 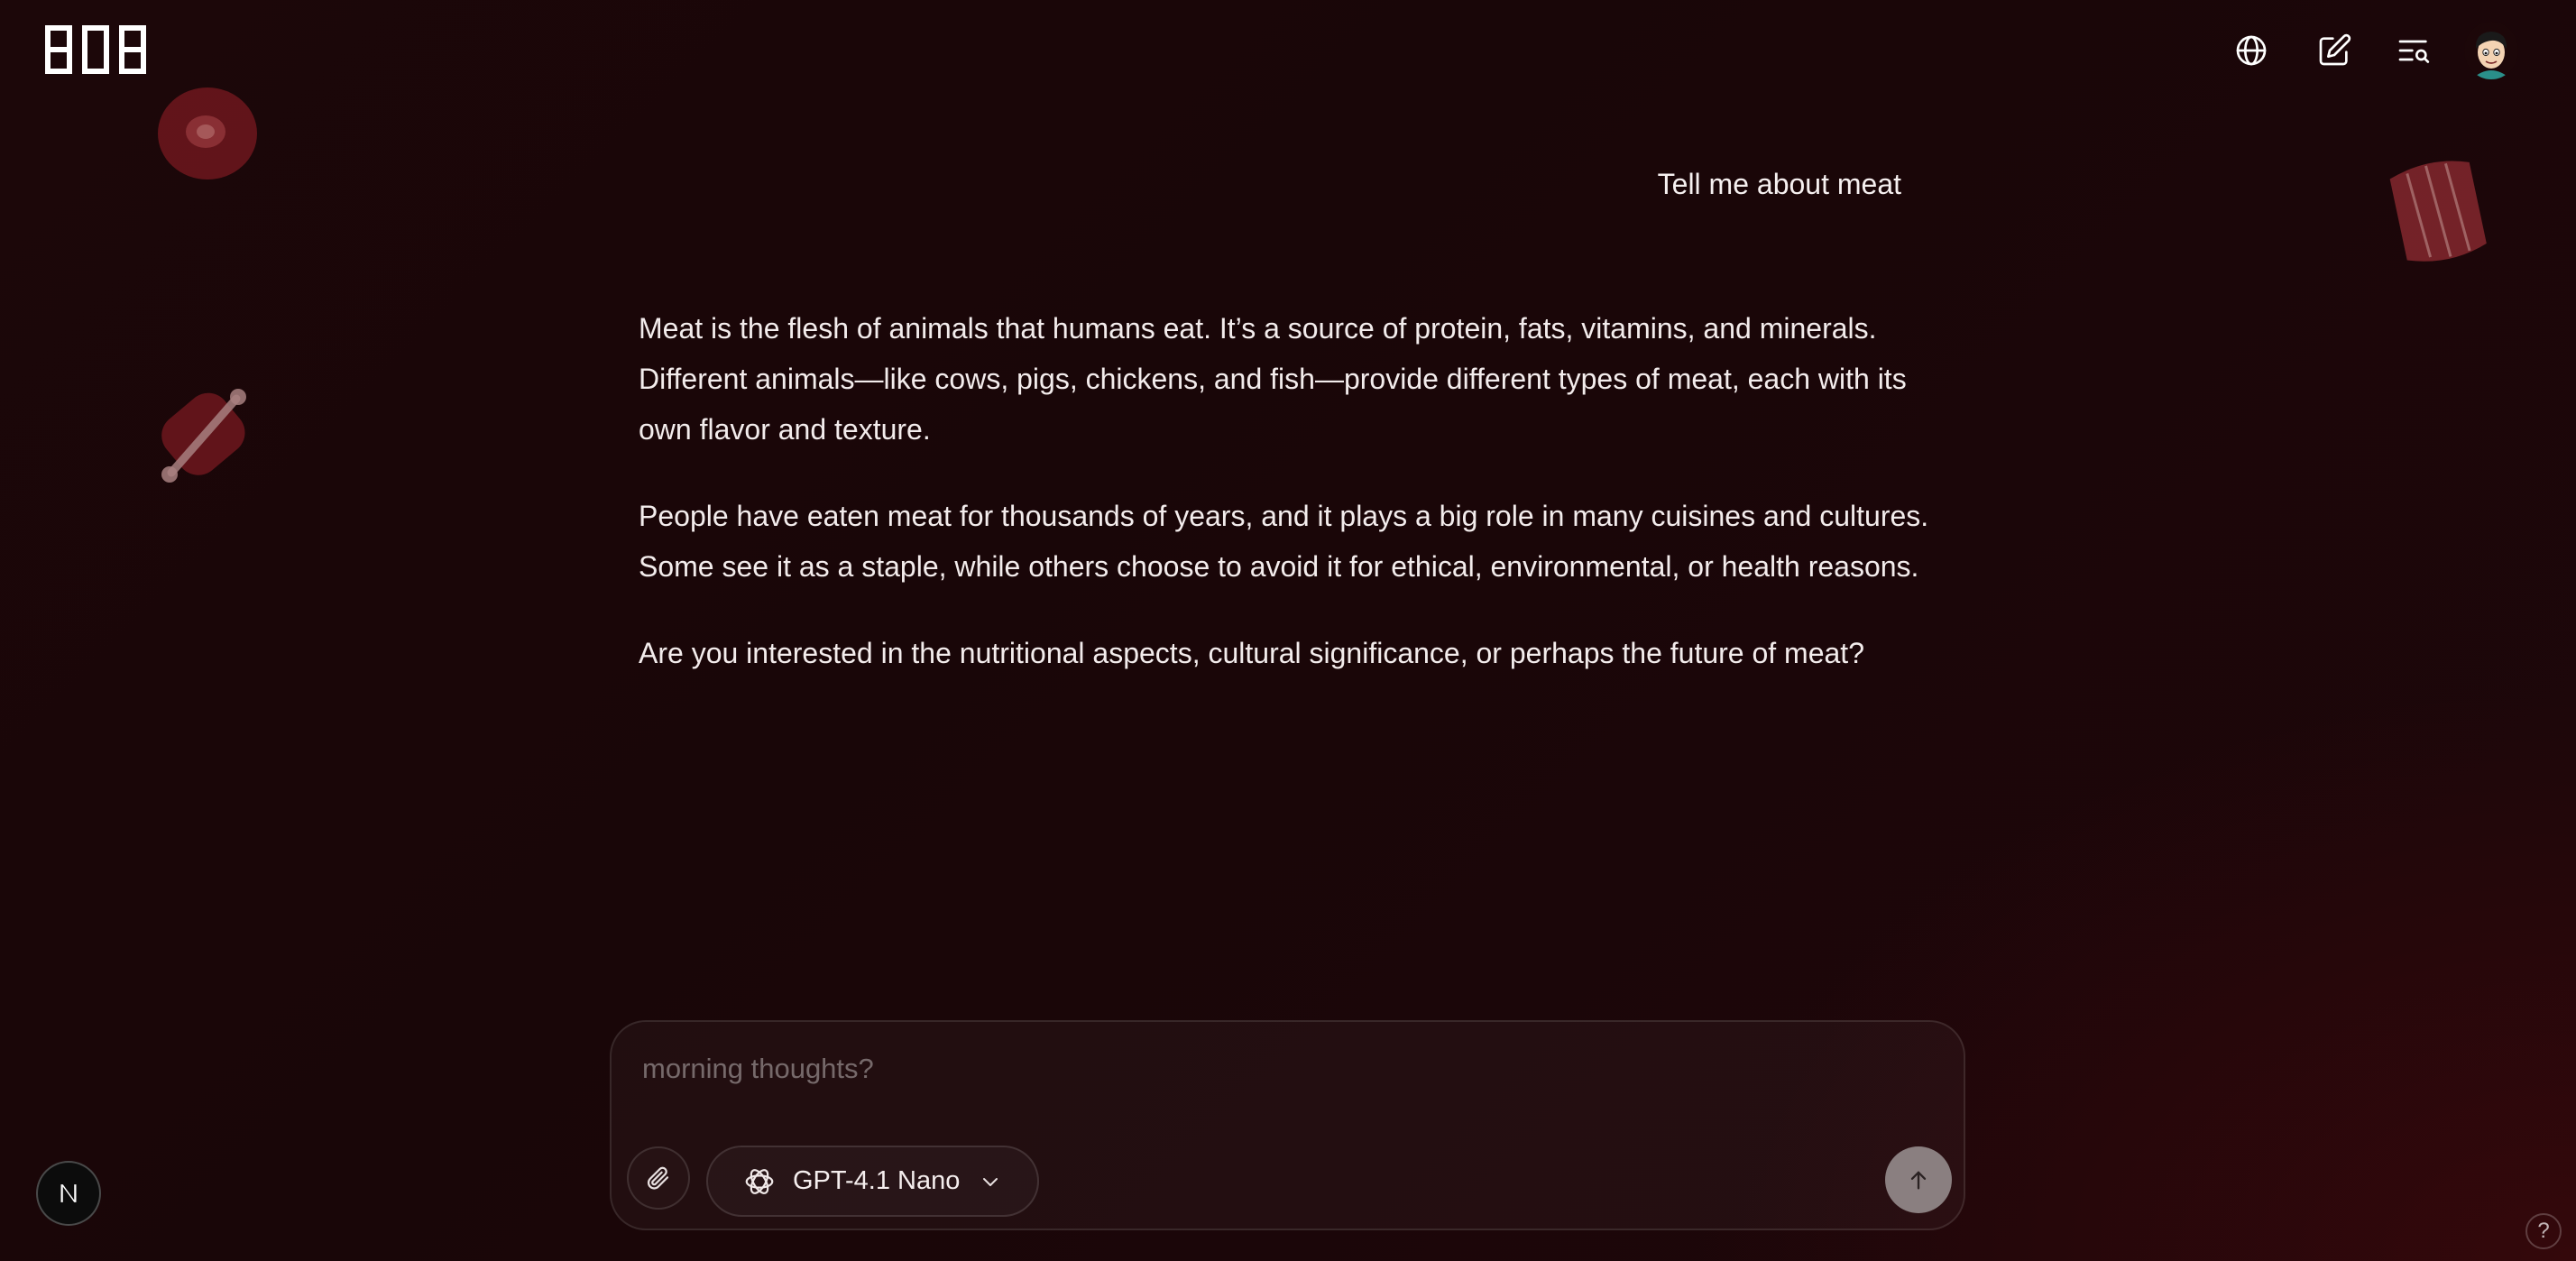 What do you see at coordinates (1779, 184) in the screenshot?
I see `user-message: Tell me about meat` at bounding box center [1779, 184].